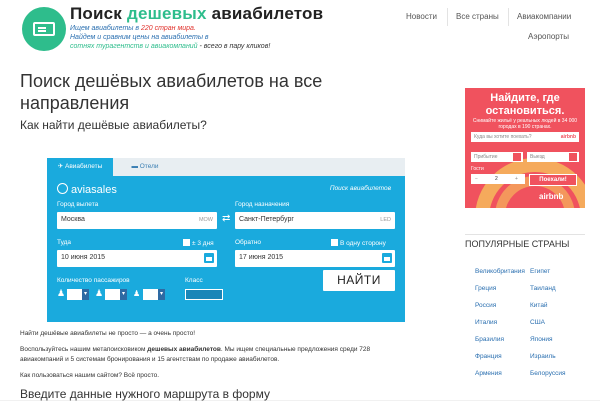 The height and width of the screenshot is (401, 600). I want to click on ad-guests-label: Гости, so click(477, 169).